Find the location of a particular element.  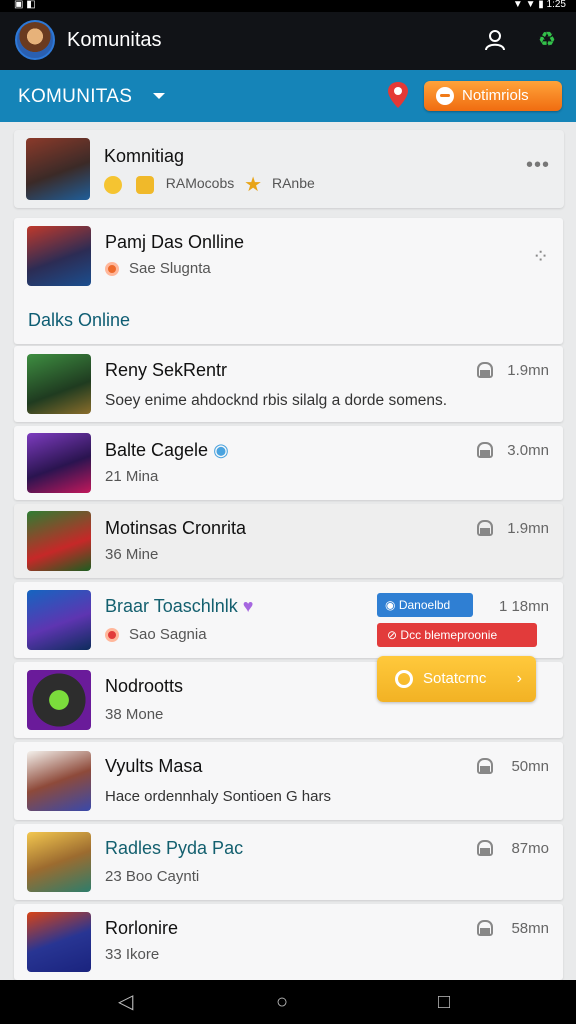

item-subtitle-text: Sao Sagnia is located at coordinates (168, 634).